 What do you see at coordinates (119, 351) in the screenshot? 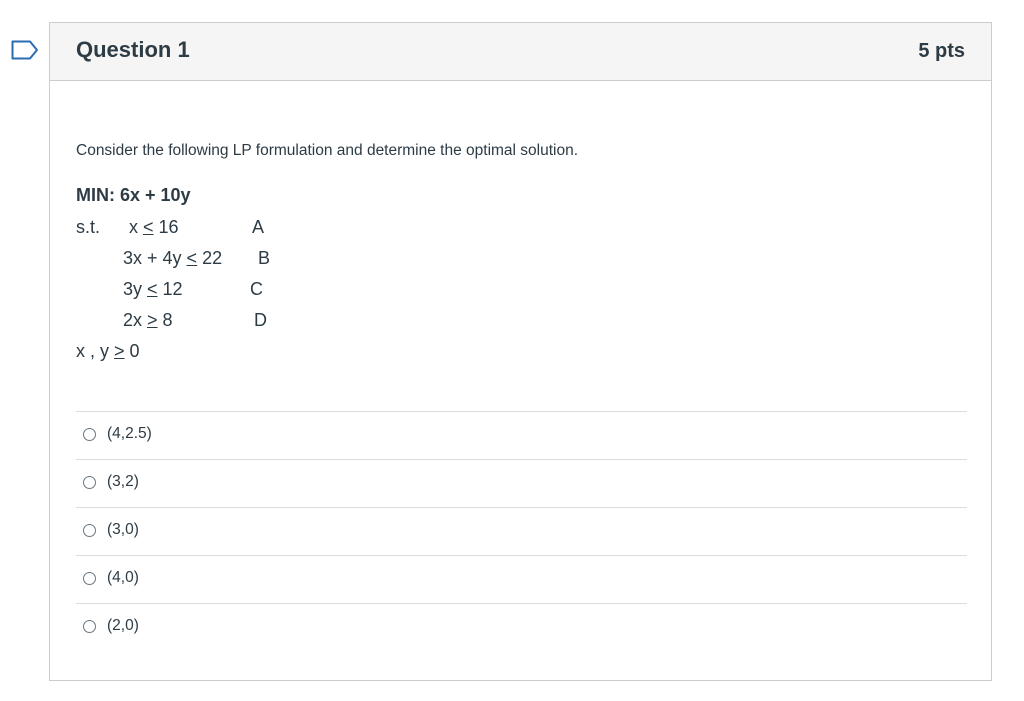
I see `nonneg-op: >` at bounding box center [119, 351].